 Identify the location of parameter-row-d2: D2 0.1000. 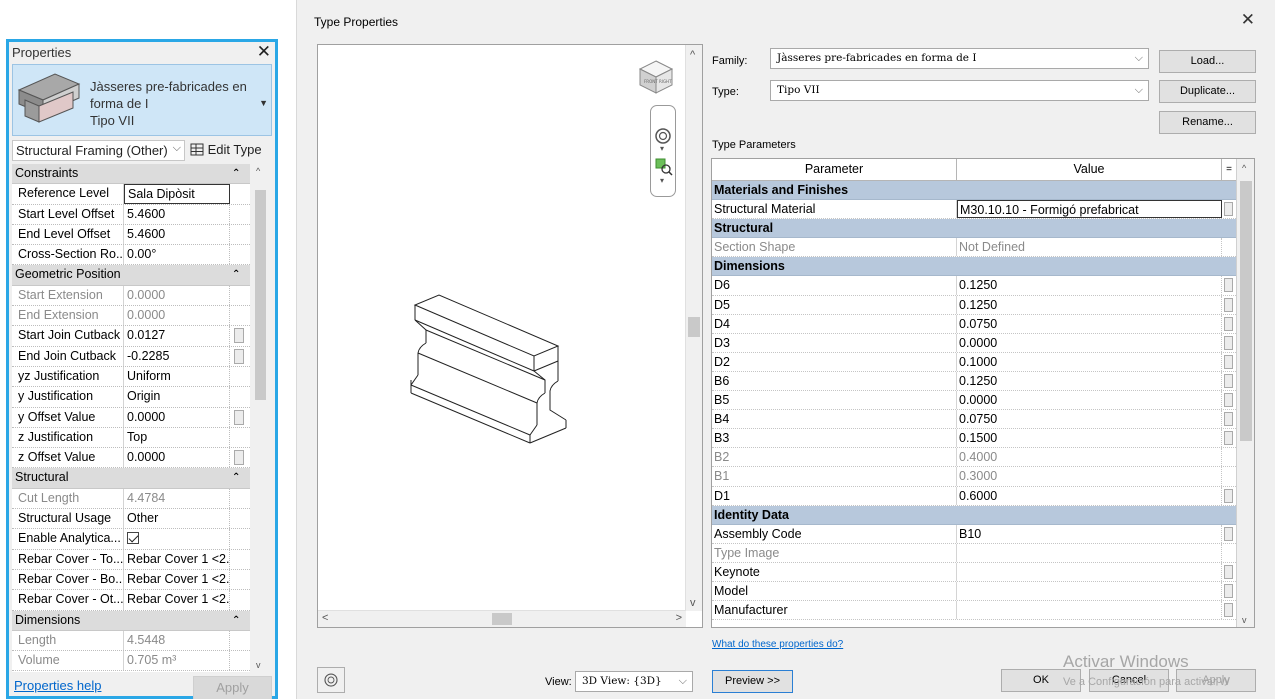
(983, 362).